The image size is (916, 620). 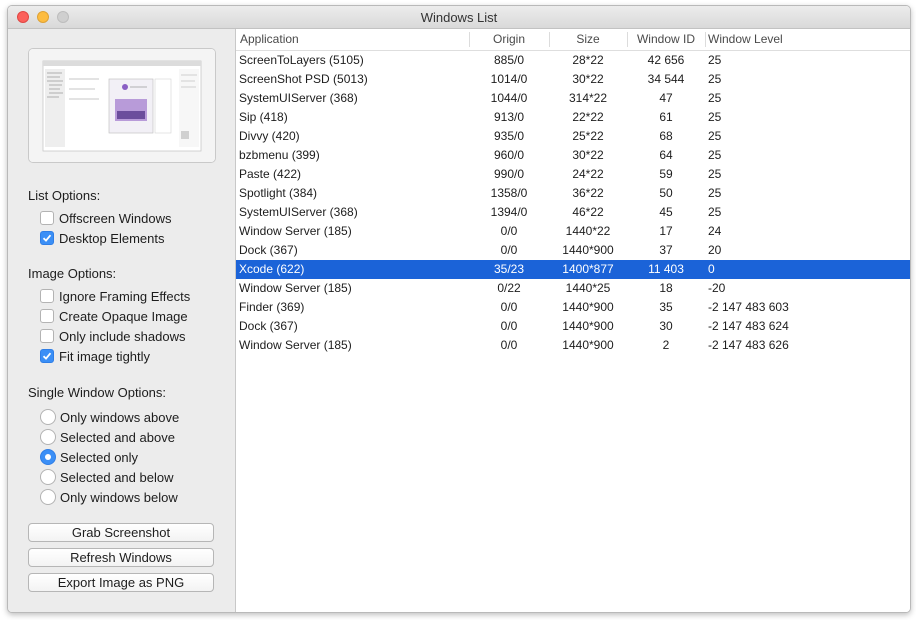 What do you see at coordinates (122, 105) in the screenshot?
I see `screenshot-preview` at bounding box center [122, 105].